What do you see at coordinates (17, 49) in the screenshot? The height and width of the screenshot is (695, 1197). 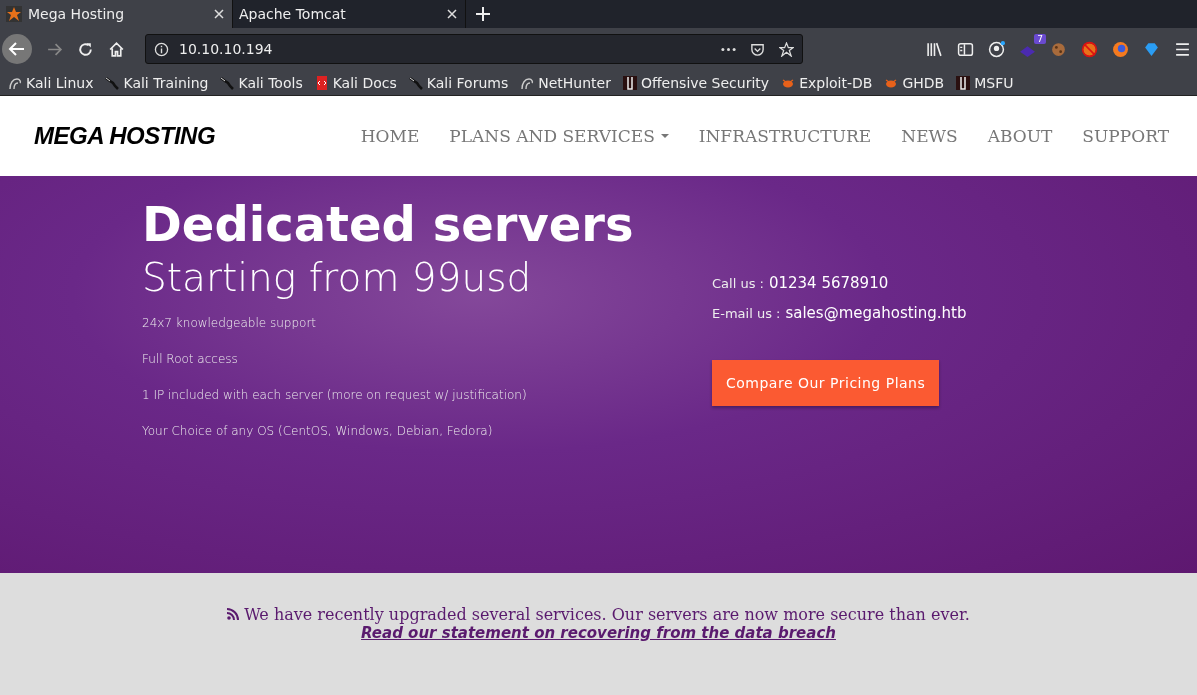 I see `back-icon` at bounding box center [17, 49].